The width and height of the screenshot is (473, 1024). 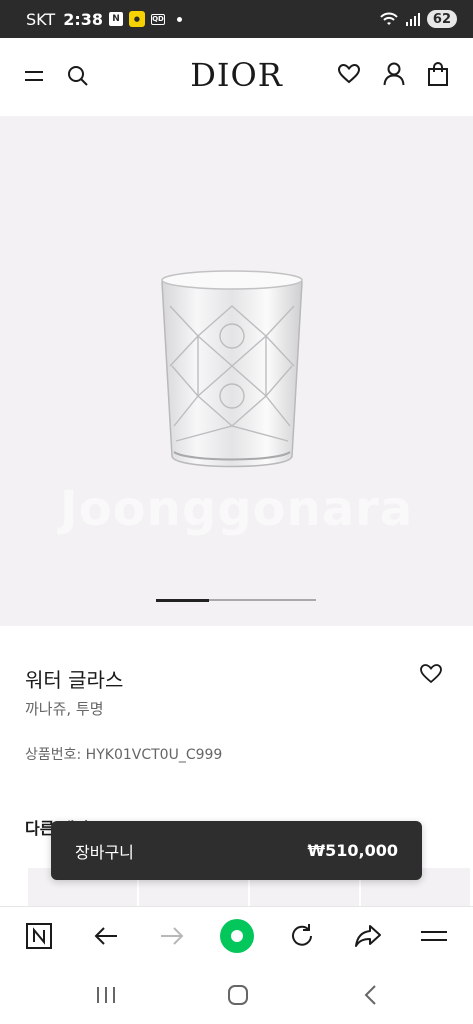 I want to click on refresh-icon, so click(x=302, y=935).